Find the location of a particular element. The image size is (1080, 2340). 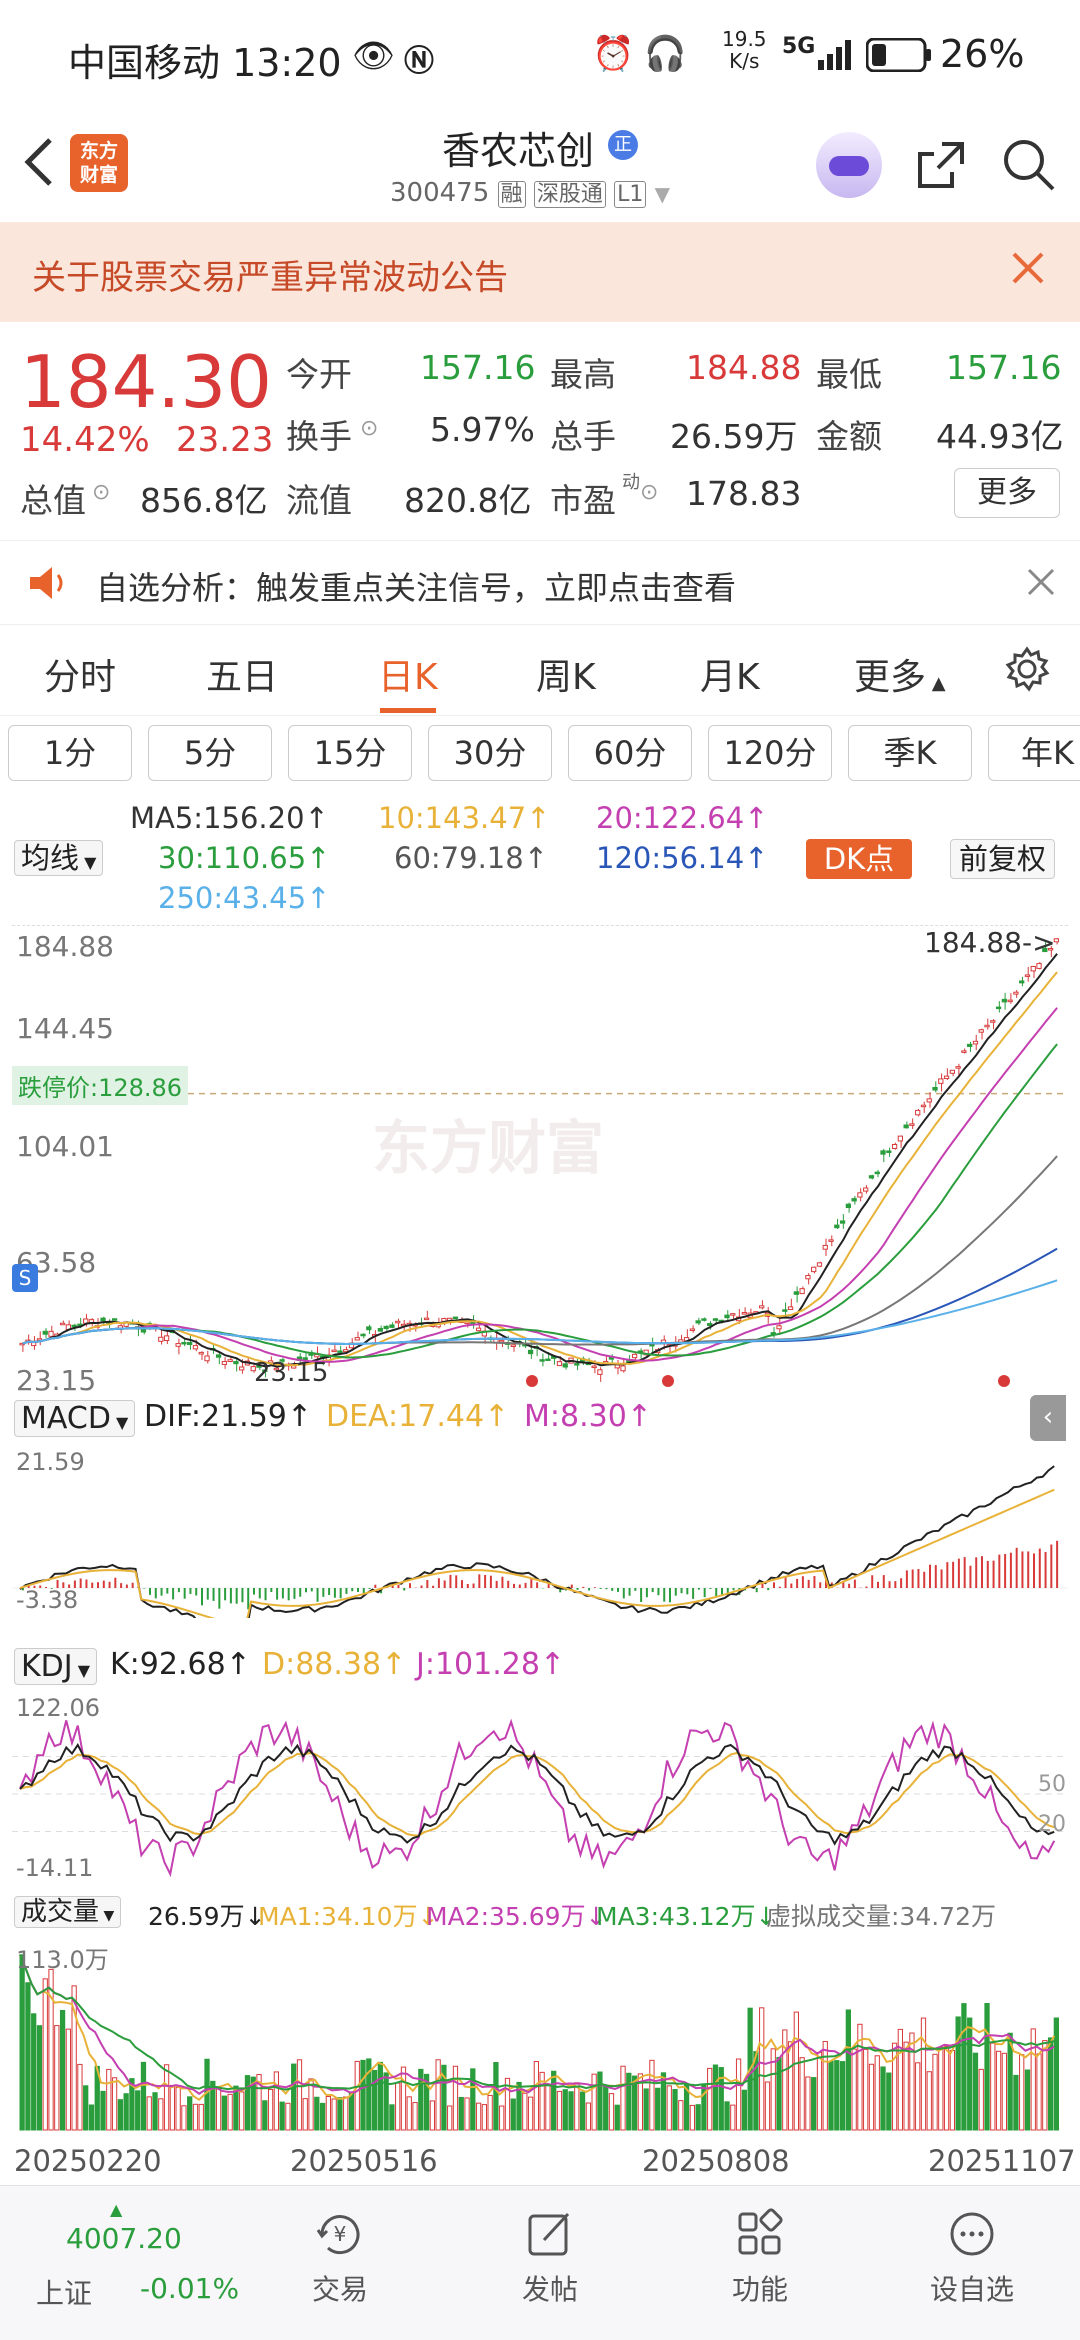

nav-trade: ¥ 交易 is located at coordinates (340, 2257).